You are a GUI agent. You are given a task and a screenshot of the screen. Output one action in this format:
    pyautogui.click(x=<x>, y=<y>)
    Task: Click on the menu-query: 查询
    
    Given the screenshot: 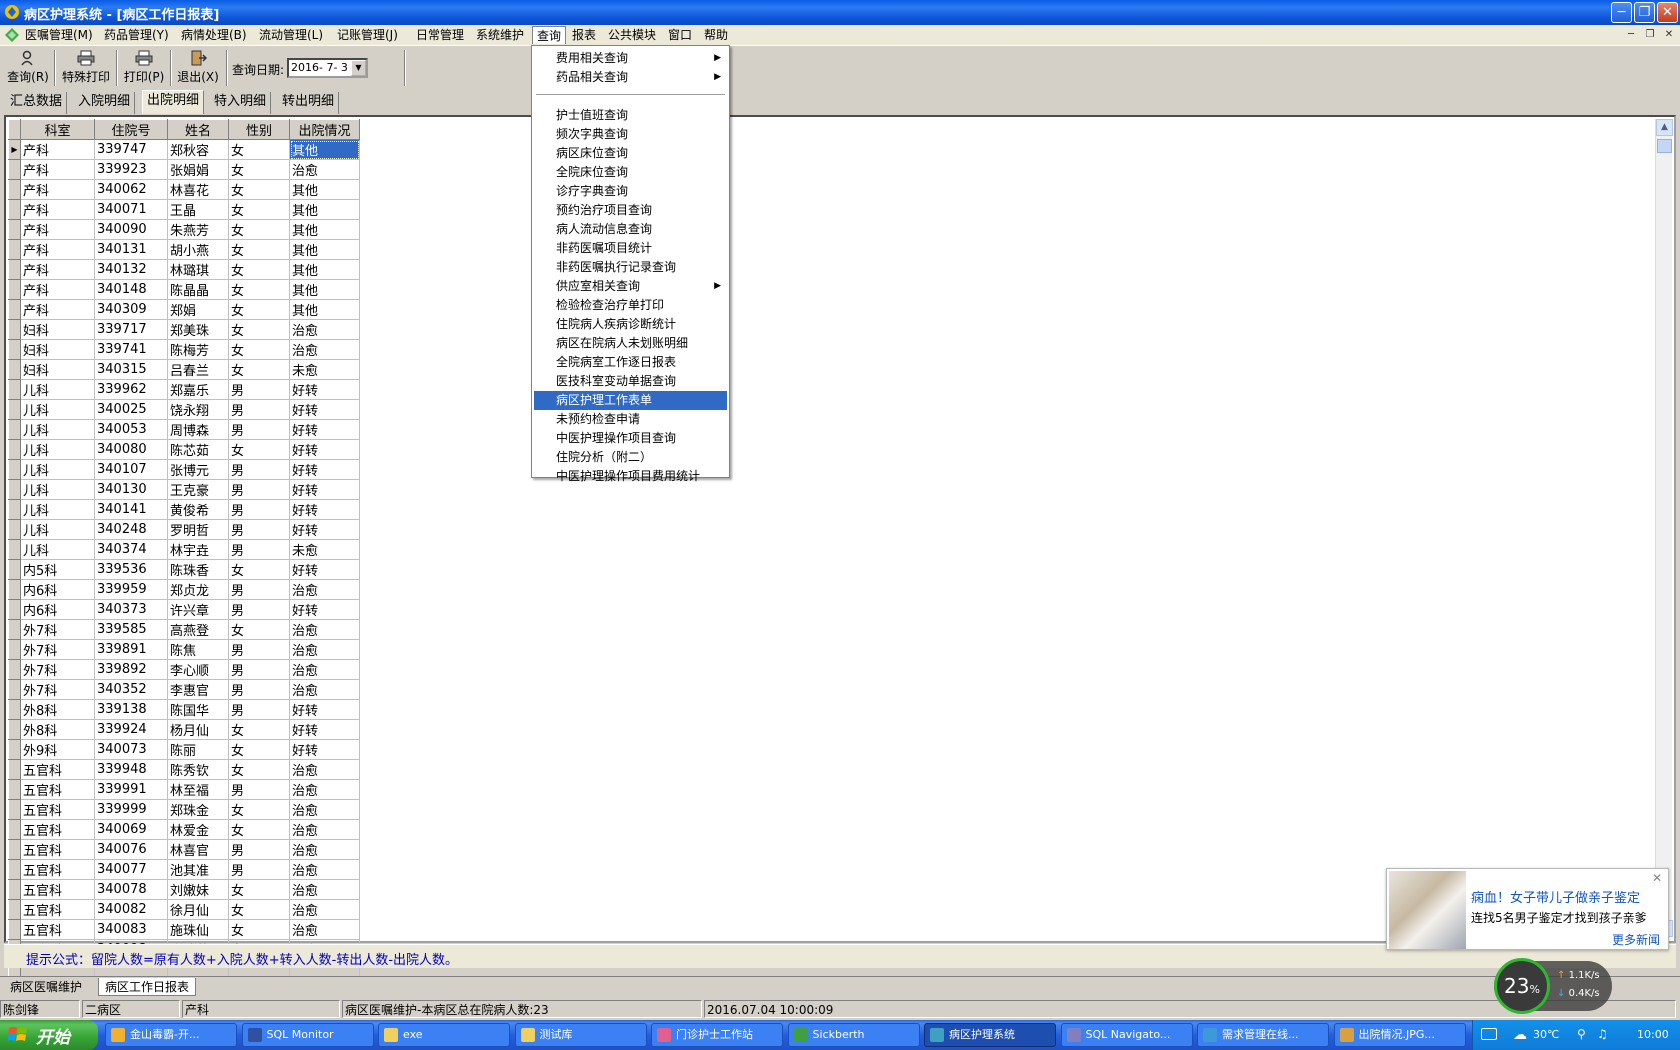 What is the action you would take?
    pyautogui.click(x=549, y=35)
    